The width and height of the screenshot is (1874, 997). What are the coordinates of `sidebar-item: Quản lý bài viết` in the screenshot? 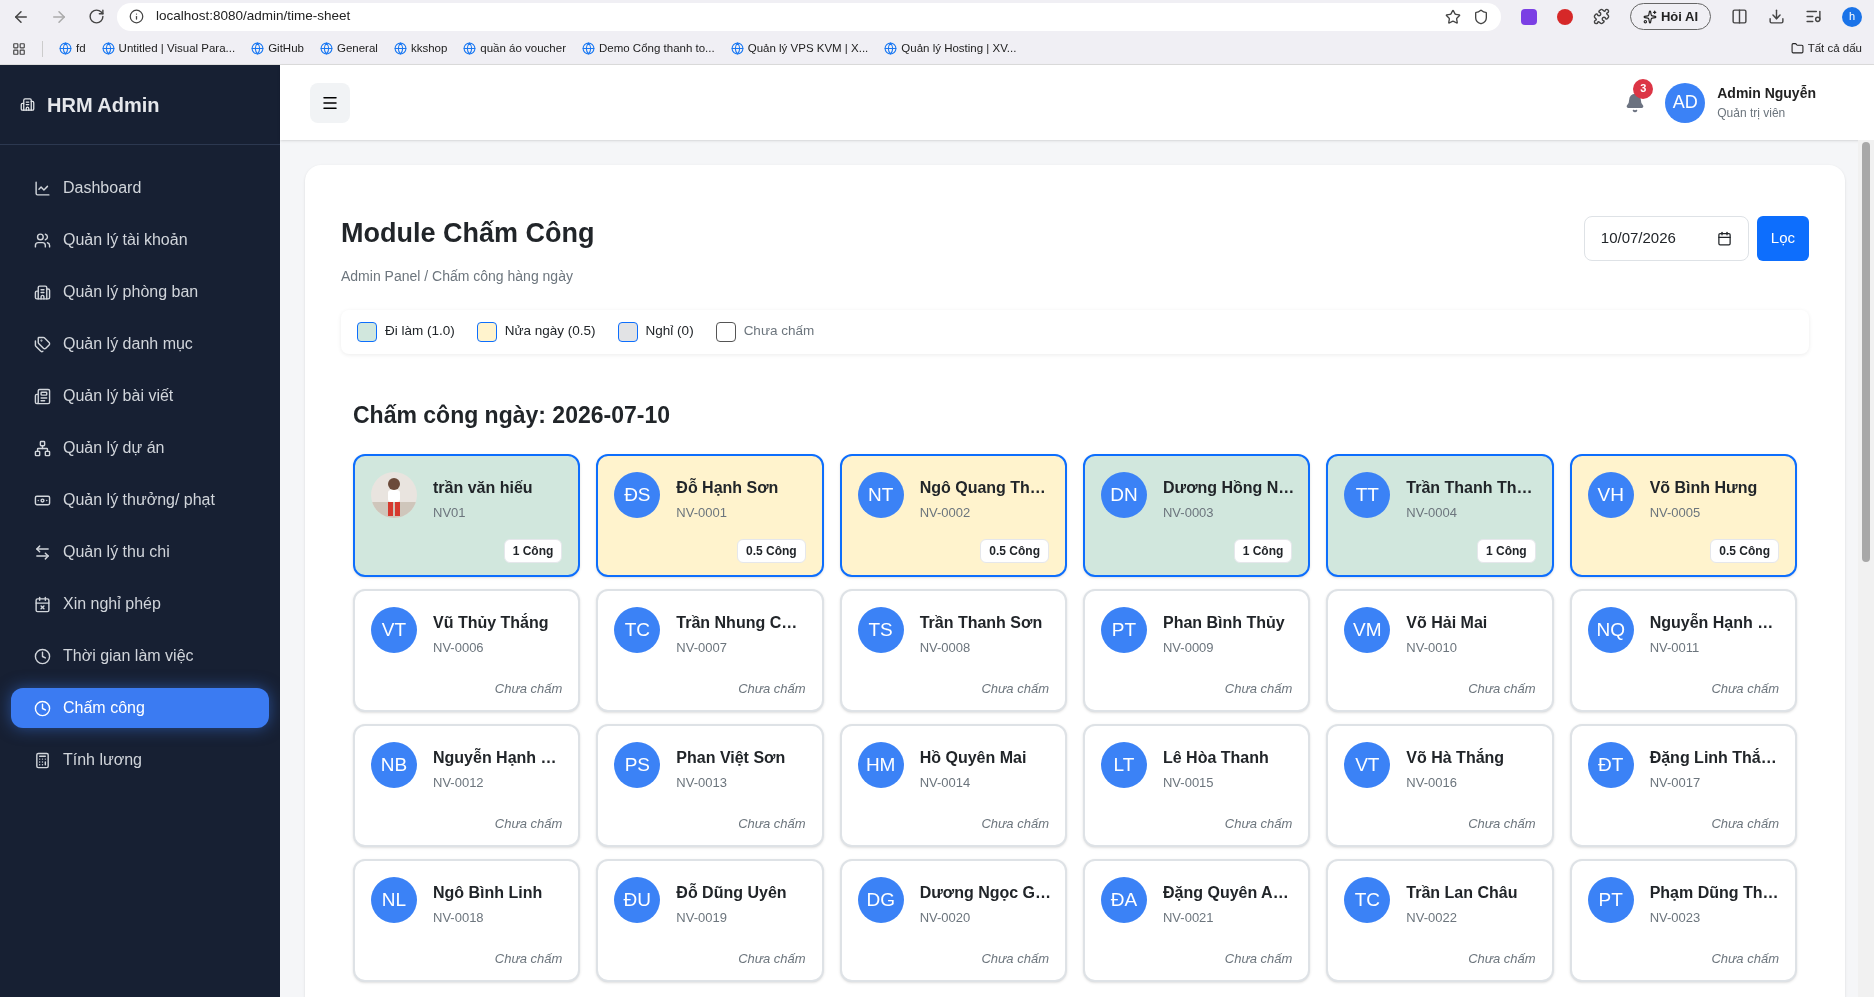 It's located at (140, 396).